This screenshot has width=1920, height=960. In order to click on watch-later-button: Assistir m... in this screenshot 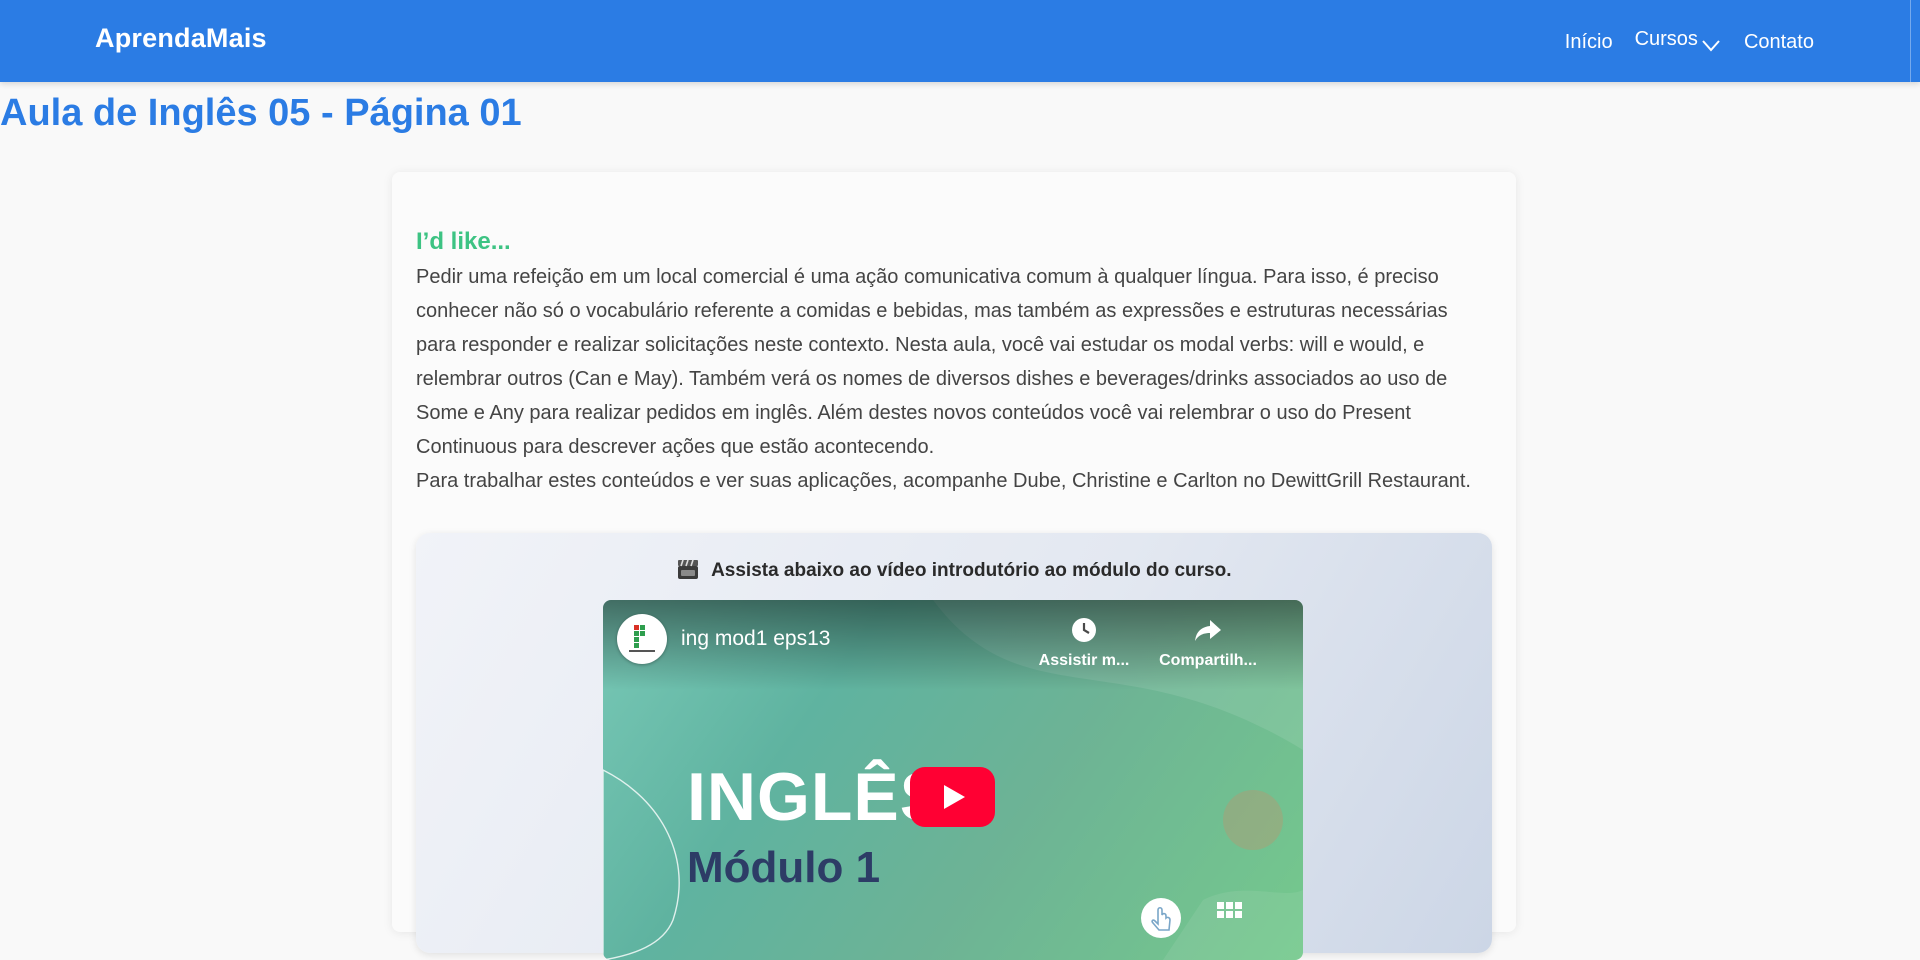, I will do `click(1084, 643)`.